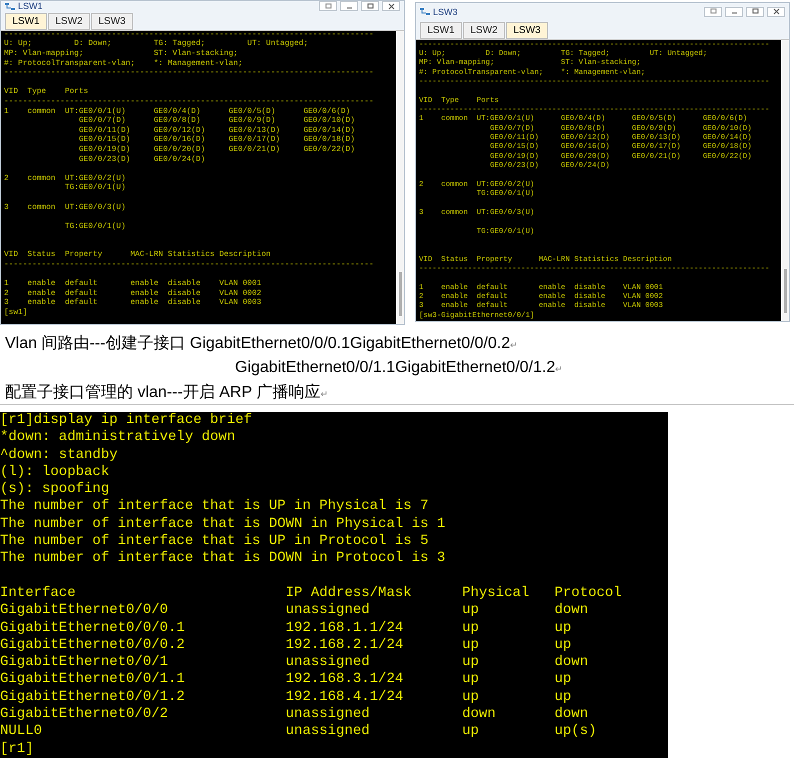  I want to click on terminal-line: The number of interface that is UP in Protocol is 5, so click(215, 541).